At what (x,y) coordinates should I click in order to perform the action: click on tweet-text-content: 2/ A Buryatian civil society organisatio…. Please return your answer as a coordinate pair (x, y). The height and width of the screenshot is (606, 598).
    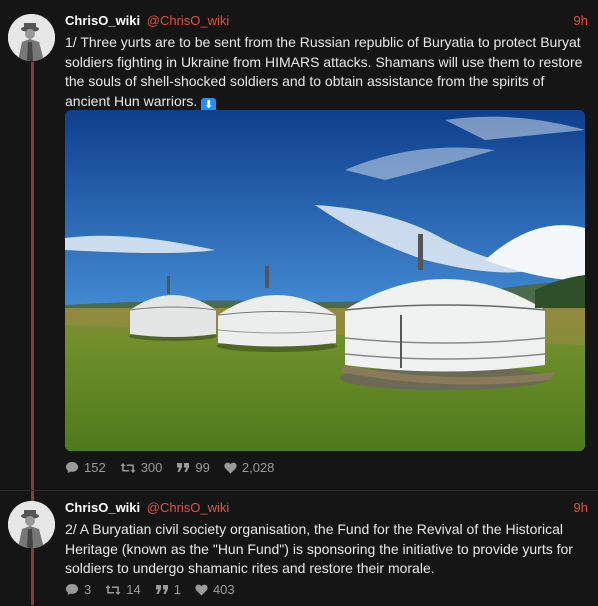
    Looking at the image, I should click on (319, 548).